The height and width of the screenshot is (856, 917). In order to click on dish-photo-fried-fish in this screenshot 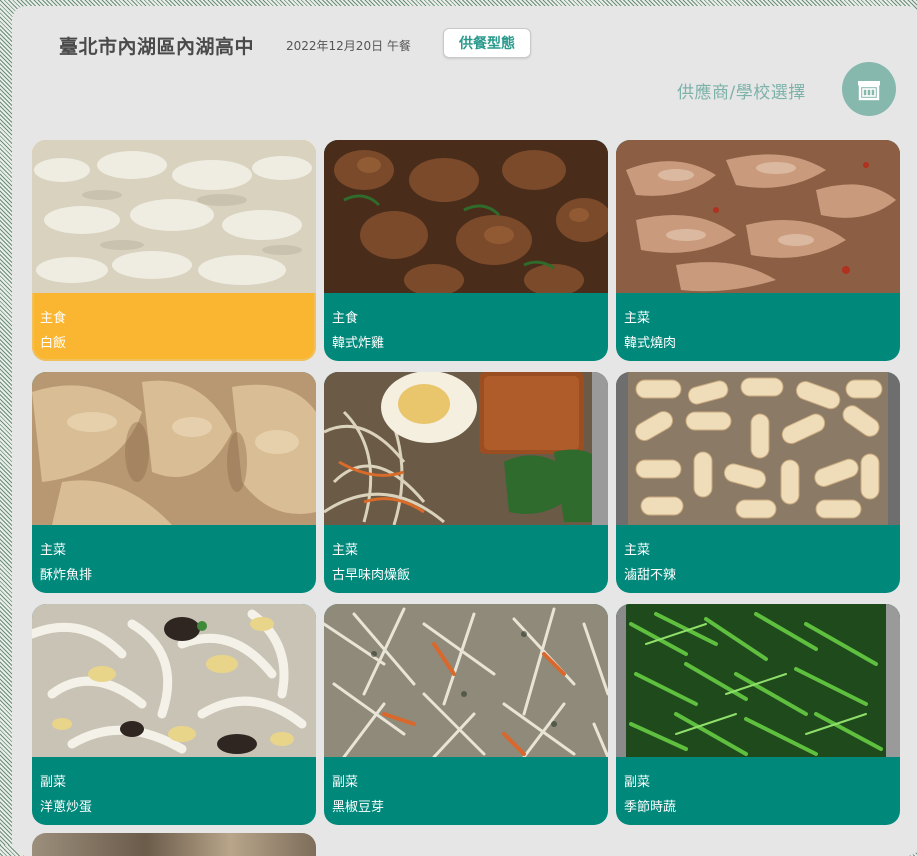, I will do `click(174, 448)`.